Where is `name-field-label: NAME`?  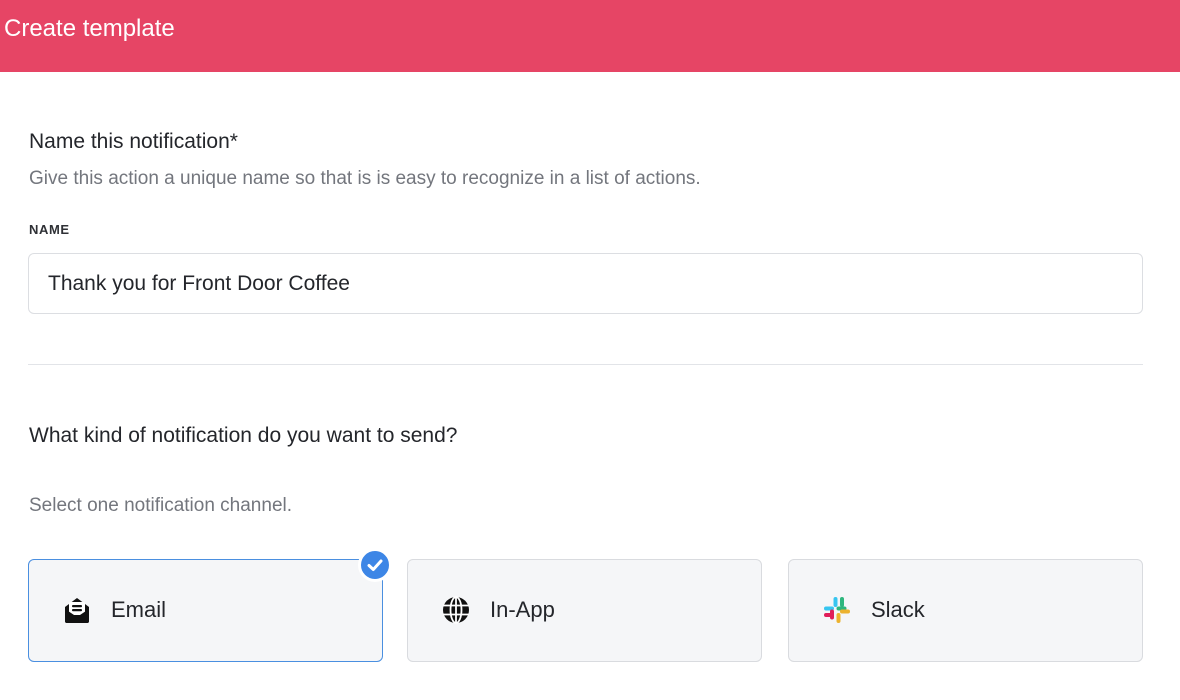
name-field-label: NAME is located at coordinates (49, 229).